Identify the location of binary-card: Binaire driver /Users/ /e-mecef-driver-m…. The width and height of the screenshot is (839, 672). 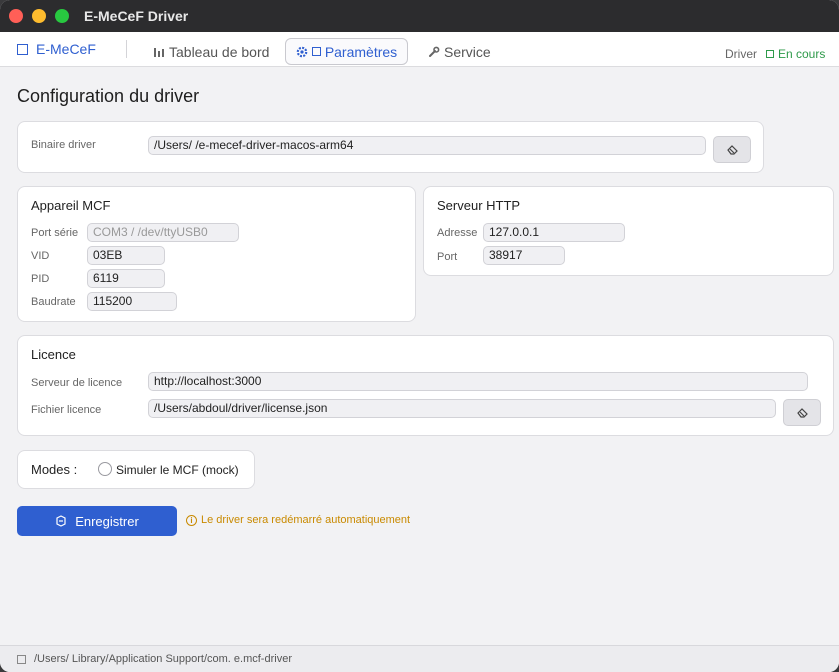
(390, 147).